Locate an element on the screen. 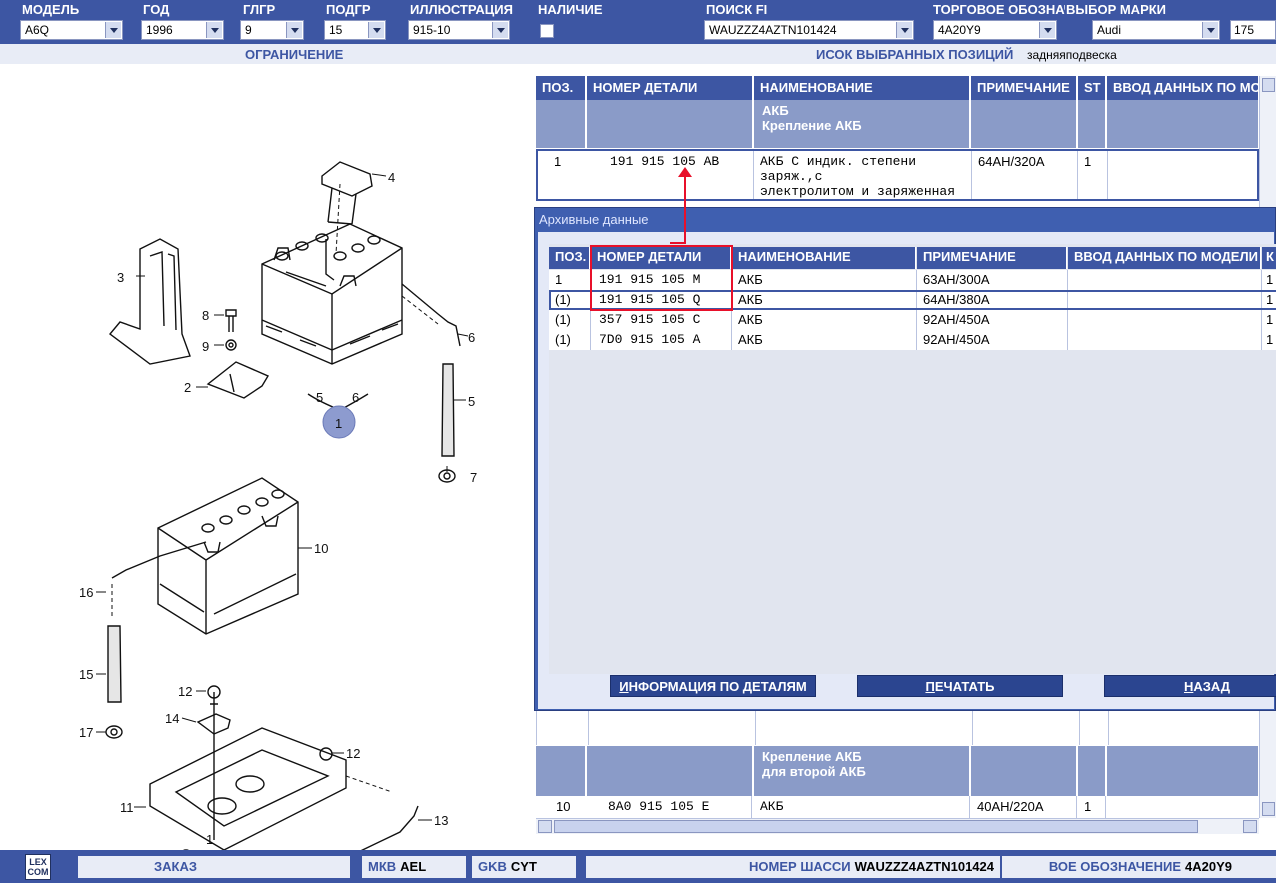  callout-16: 16 is located at coordinates (86, 592).